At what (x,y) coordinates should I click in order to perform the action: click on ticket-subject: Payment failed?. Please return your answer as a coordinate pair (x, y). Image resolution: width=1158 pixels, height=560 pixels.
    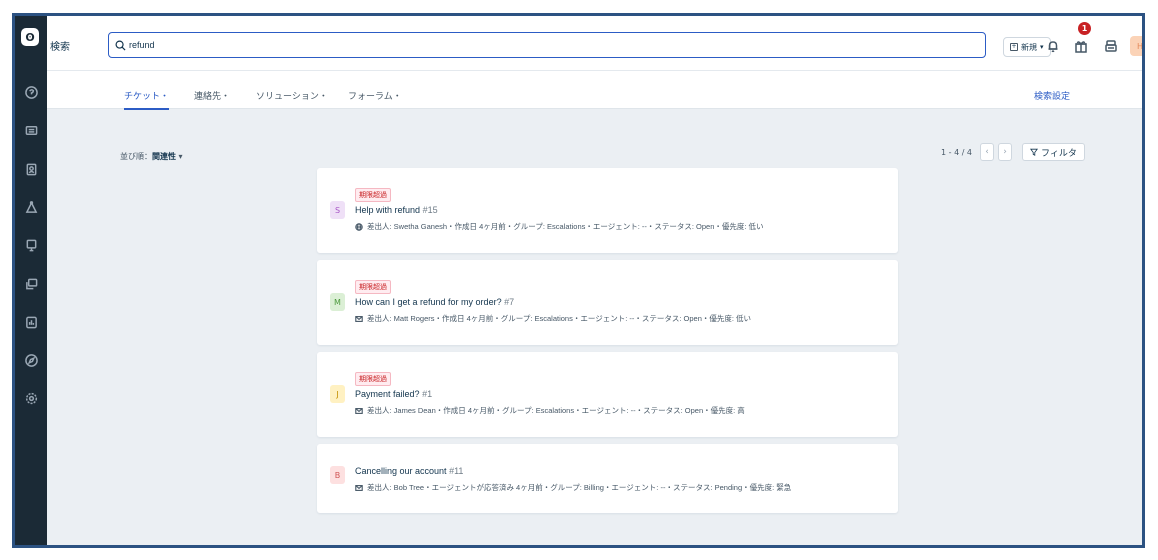
    Looking at the image, I should click on (387, 394).